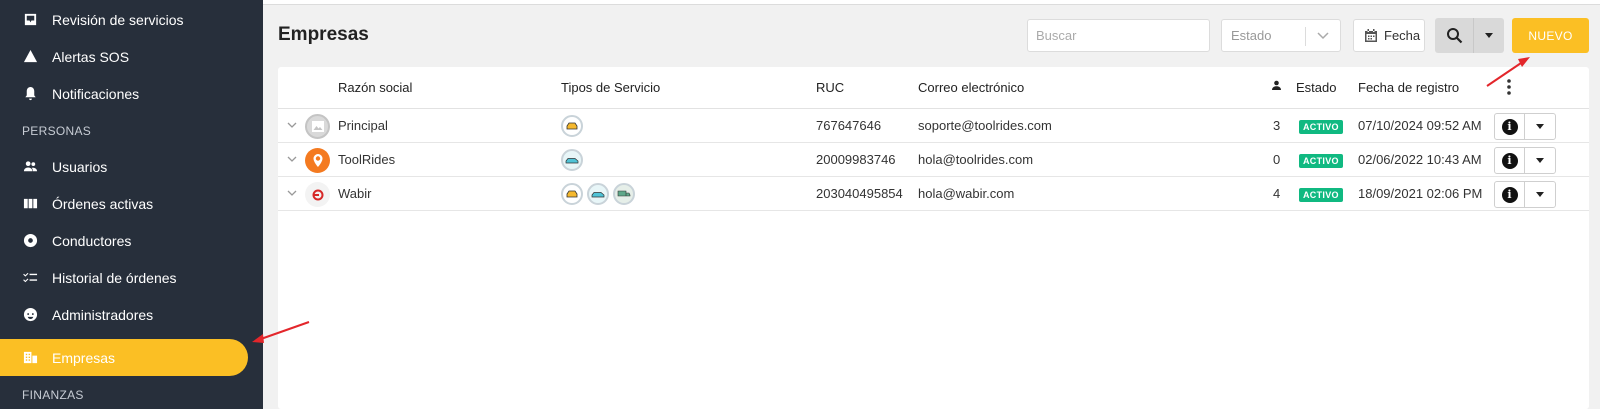 The width and height of the screenshot is (1600, 409). Describe the element at coordinates (375, 87) in the screenshot. I see `column-header-razon-social: Razón social` at that location.